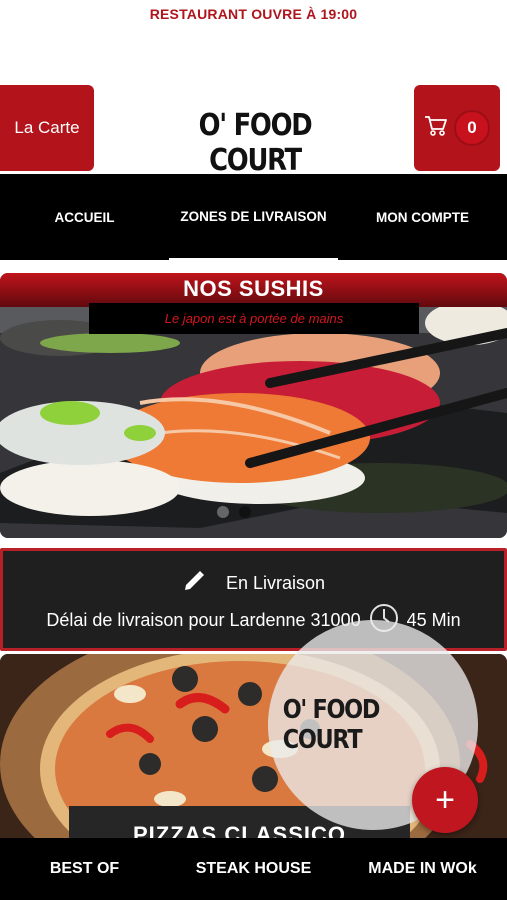  I want to click on hero-subtitle: Le japon est à portée de mains, so click(254, 318).